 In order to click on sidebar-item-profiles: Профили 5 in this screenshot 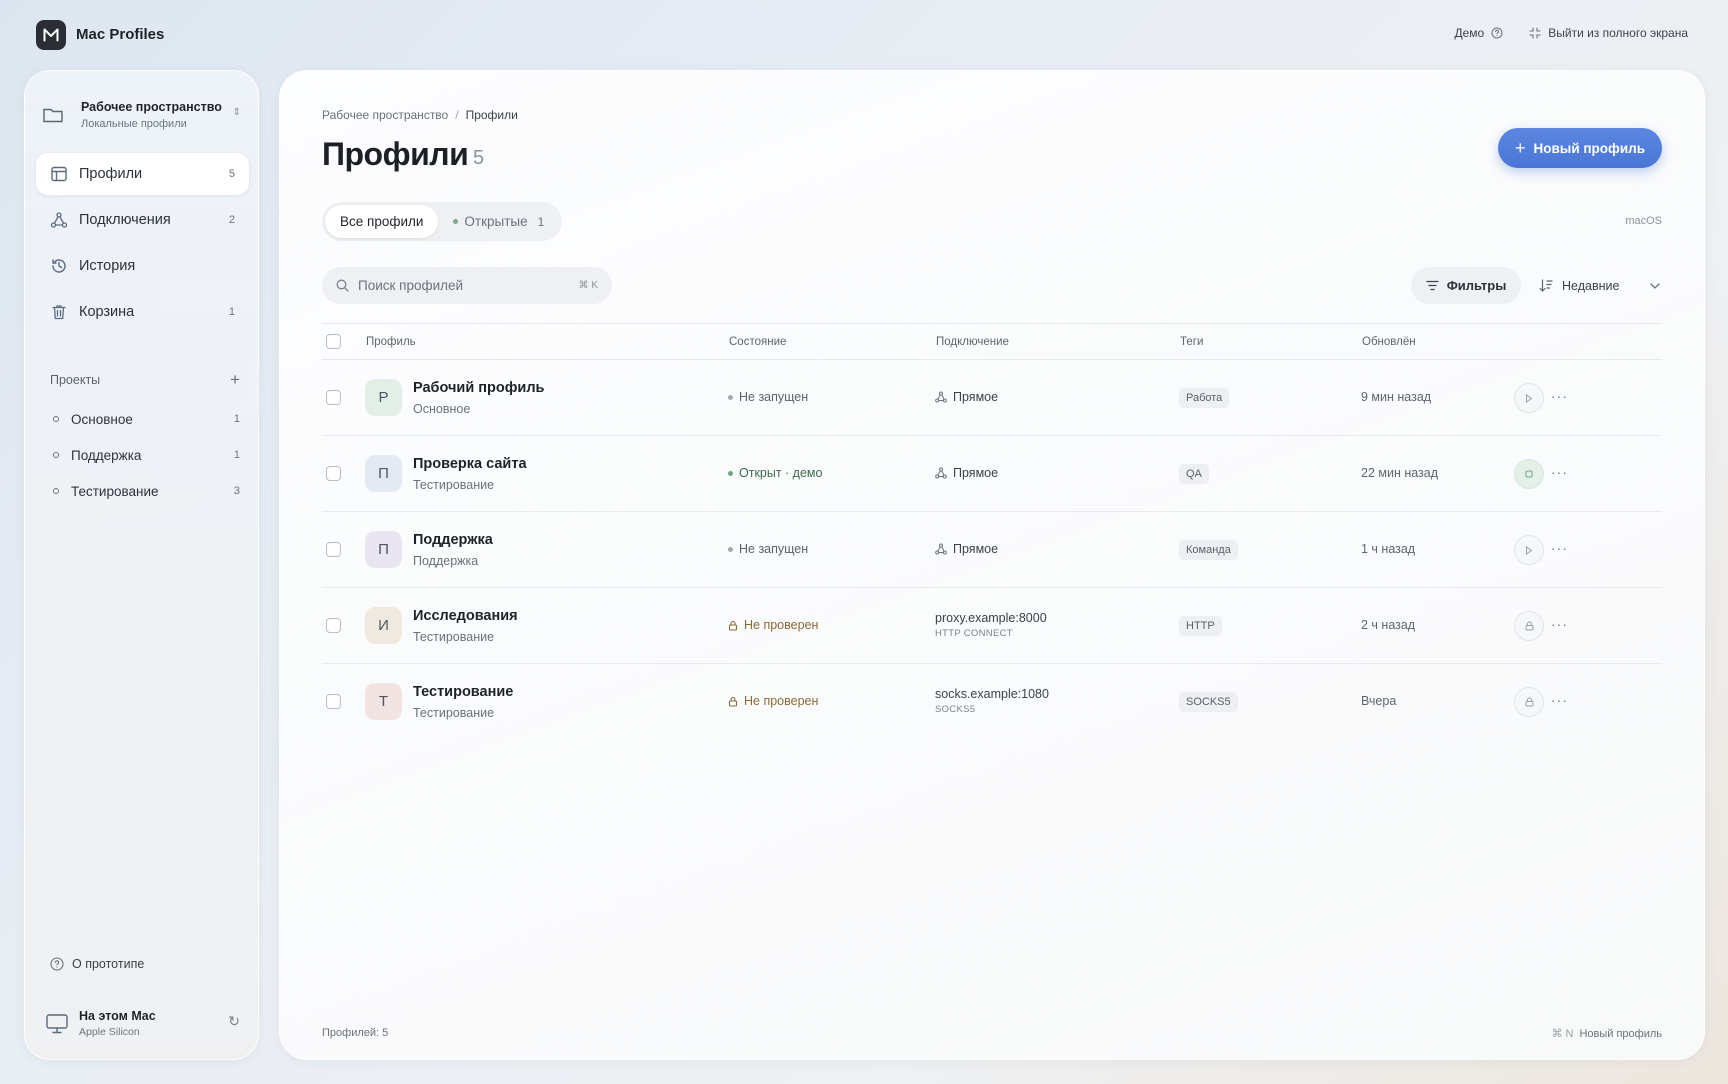, I will do `click(142, 174)`.